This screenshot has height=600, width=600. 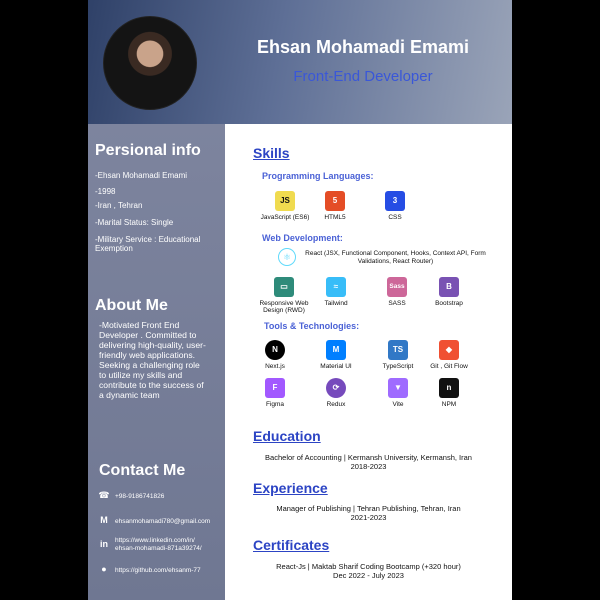 What do you see at coordinates (449, 287) in the screenshot?
I see `bootstrap-icon: B` at bounding box center [449, 287].